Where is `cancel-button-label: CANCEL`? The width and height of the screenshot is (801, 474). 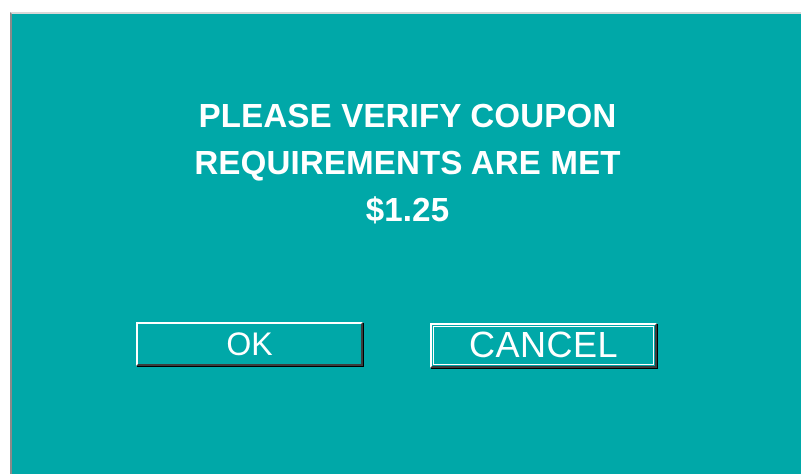
cancel-button-label: CANCEL is located at coordinates (543, 345).